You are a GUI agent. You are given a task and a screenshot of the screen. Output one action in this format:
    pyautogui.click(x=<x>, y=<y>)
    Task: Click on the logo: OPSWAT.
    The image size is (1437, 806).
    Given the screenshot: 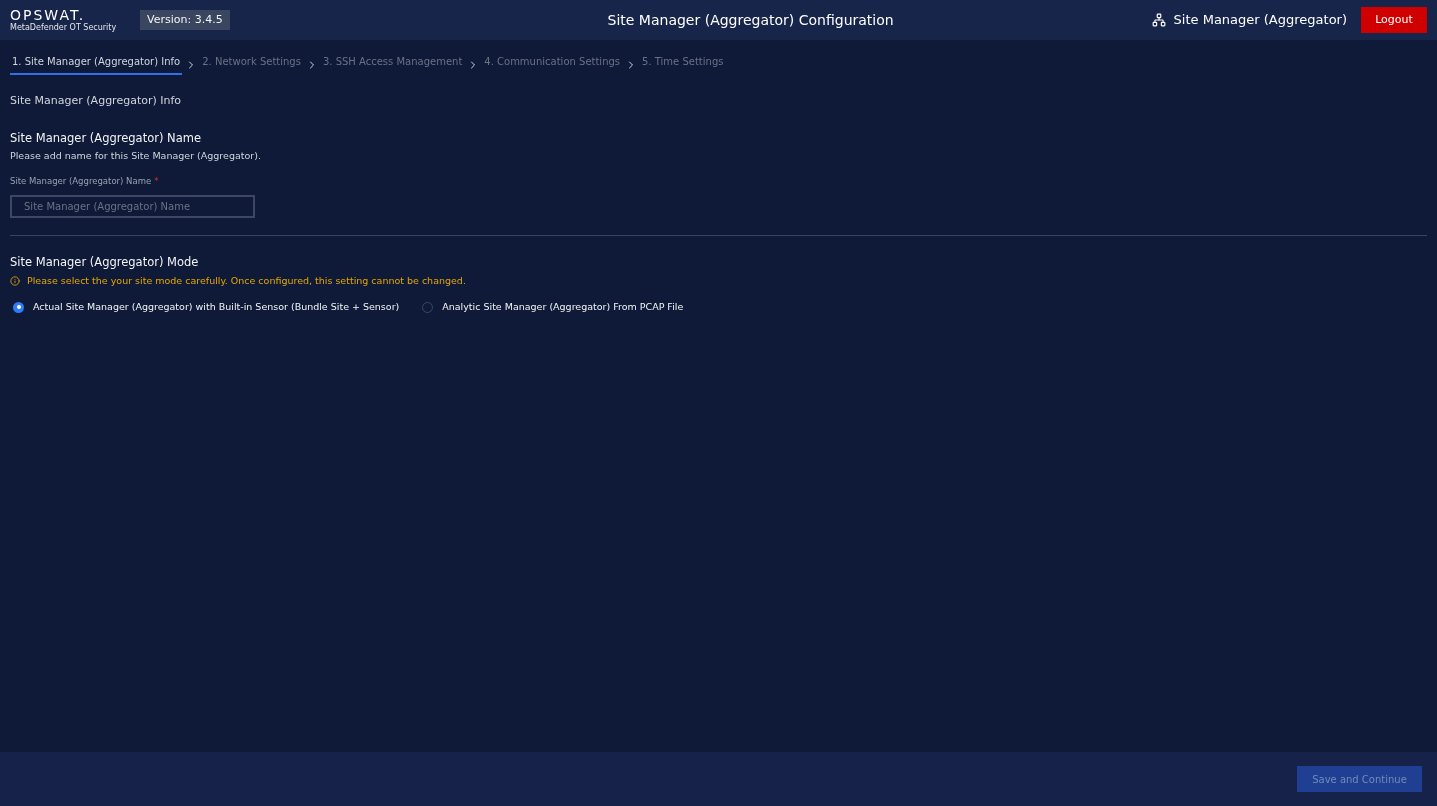 What is the action you would take?
    pyautogui.click(x=48, y=15)
    